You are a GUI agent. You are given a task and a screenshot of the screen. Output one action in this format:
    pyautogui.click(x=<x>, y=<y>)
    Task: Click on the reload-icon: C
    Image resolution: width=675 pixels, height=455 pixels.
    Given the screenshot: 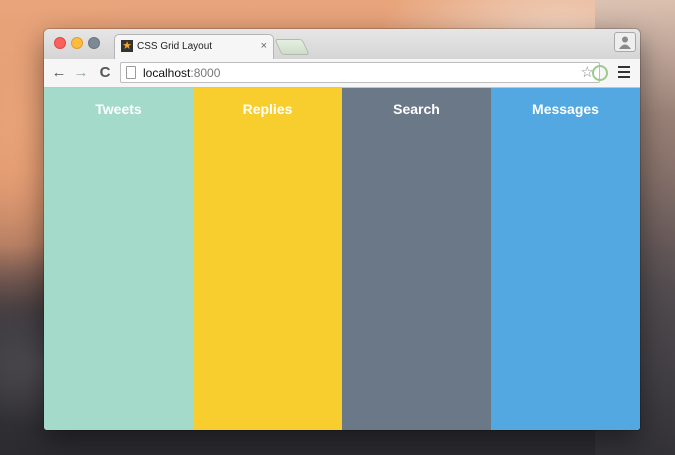 What is the action you would take?
    pyautogui.click(x=105, y=73)
    